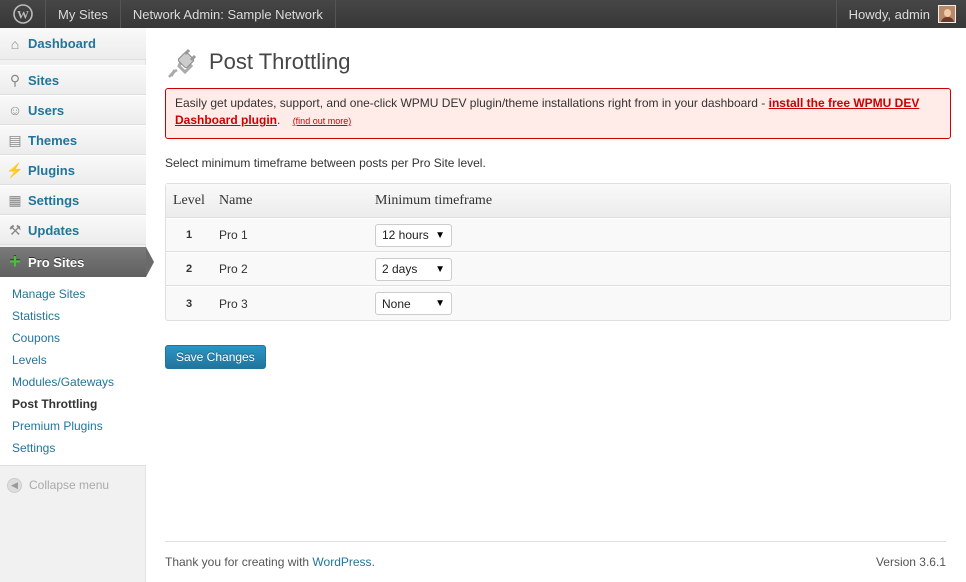 Image resolution: width=966 pixels, height=582 pixels. What do you see at coordinates (73, 404) in the screenshot?
I see `submenu-post-throttling: Post Throttling` at bounding box center [73, 404].